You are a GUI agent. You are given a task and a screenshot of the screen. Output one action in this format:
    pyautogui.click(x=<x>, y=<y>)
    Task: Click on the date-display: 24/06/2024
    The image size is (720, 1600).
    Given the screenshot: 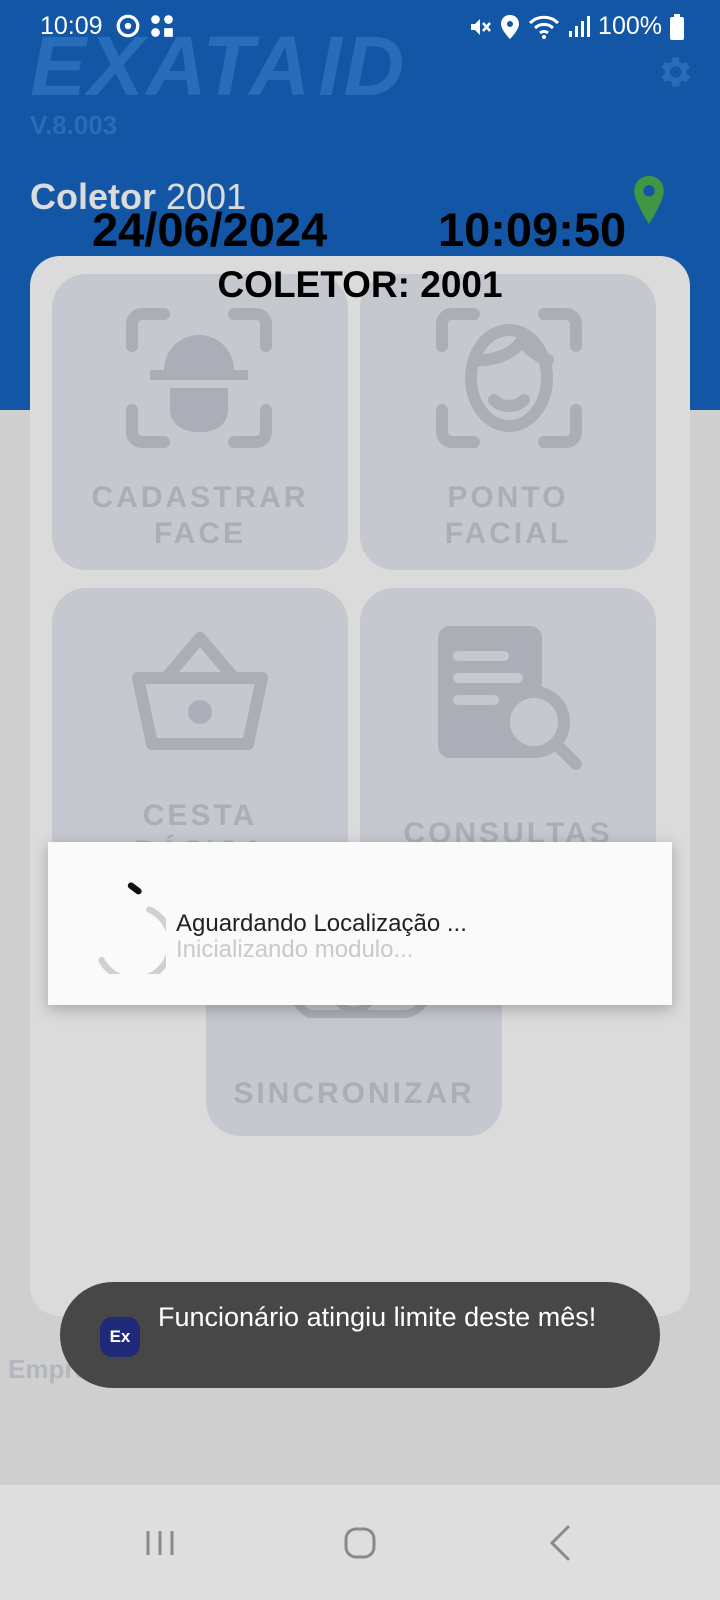 What is the action you would take?
    pyautogui.click(x=210, y=229)
    